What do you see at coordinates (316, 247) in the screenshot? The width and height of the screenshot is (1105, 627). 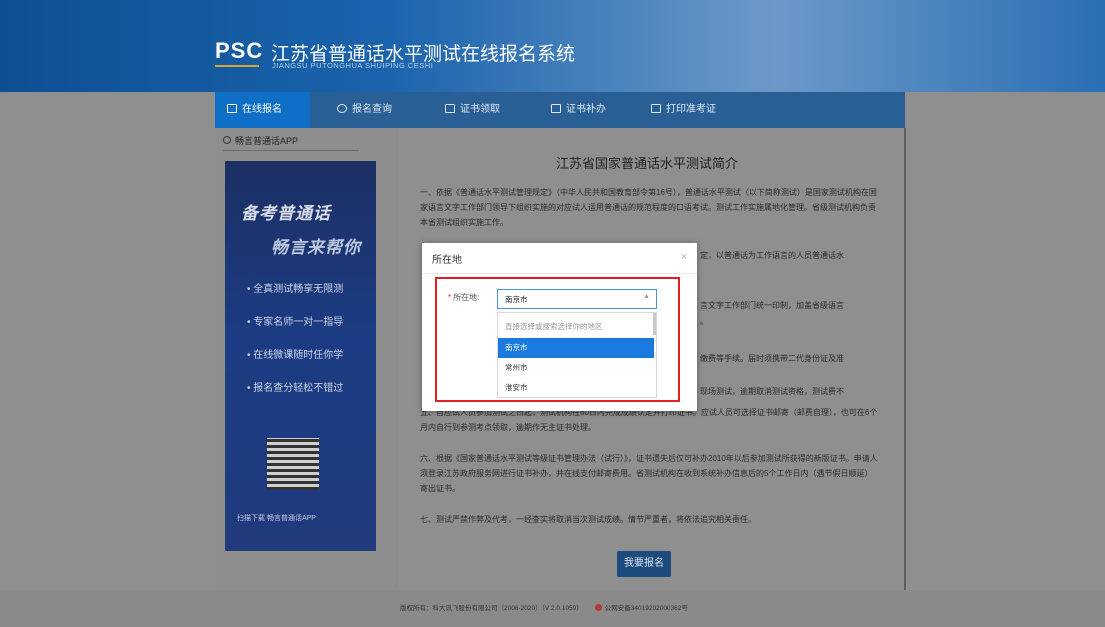 I see `banner-title-2: 畅言来帮你` at bounding box center [316, 247].